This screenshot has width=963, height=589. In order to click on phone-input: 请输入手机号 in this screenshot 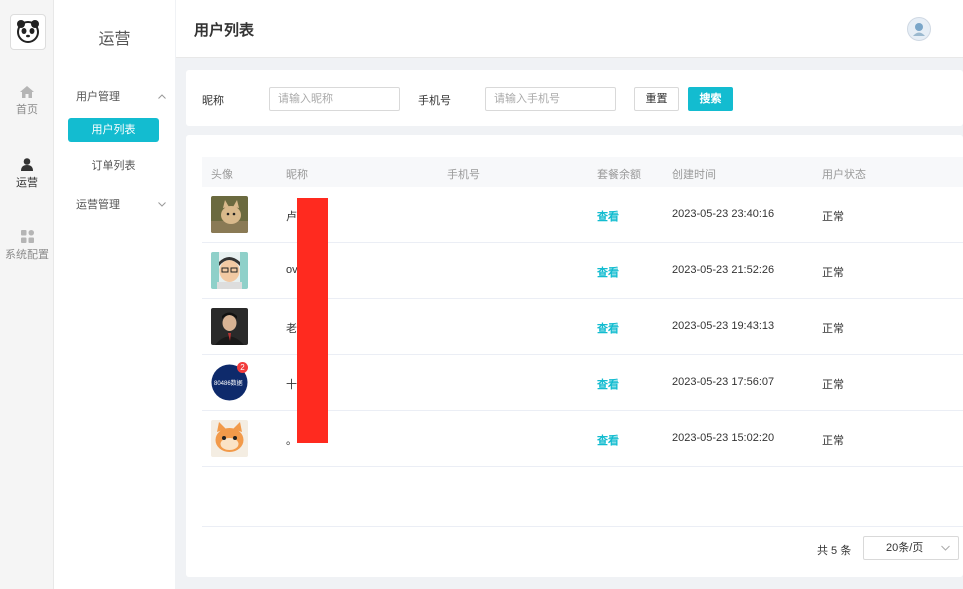, I will do `click(550, 99)`.